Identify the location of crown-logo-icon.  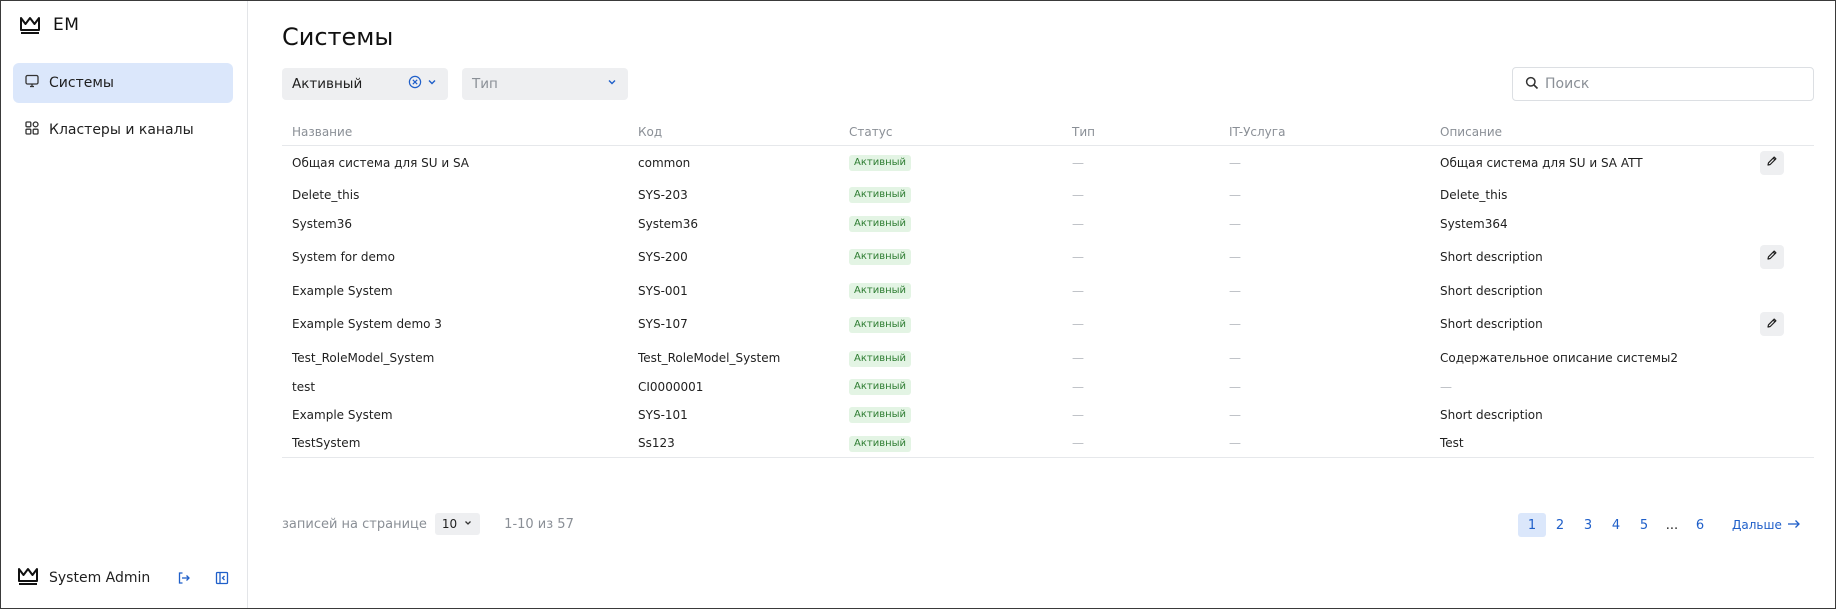
(30, 25).